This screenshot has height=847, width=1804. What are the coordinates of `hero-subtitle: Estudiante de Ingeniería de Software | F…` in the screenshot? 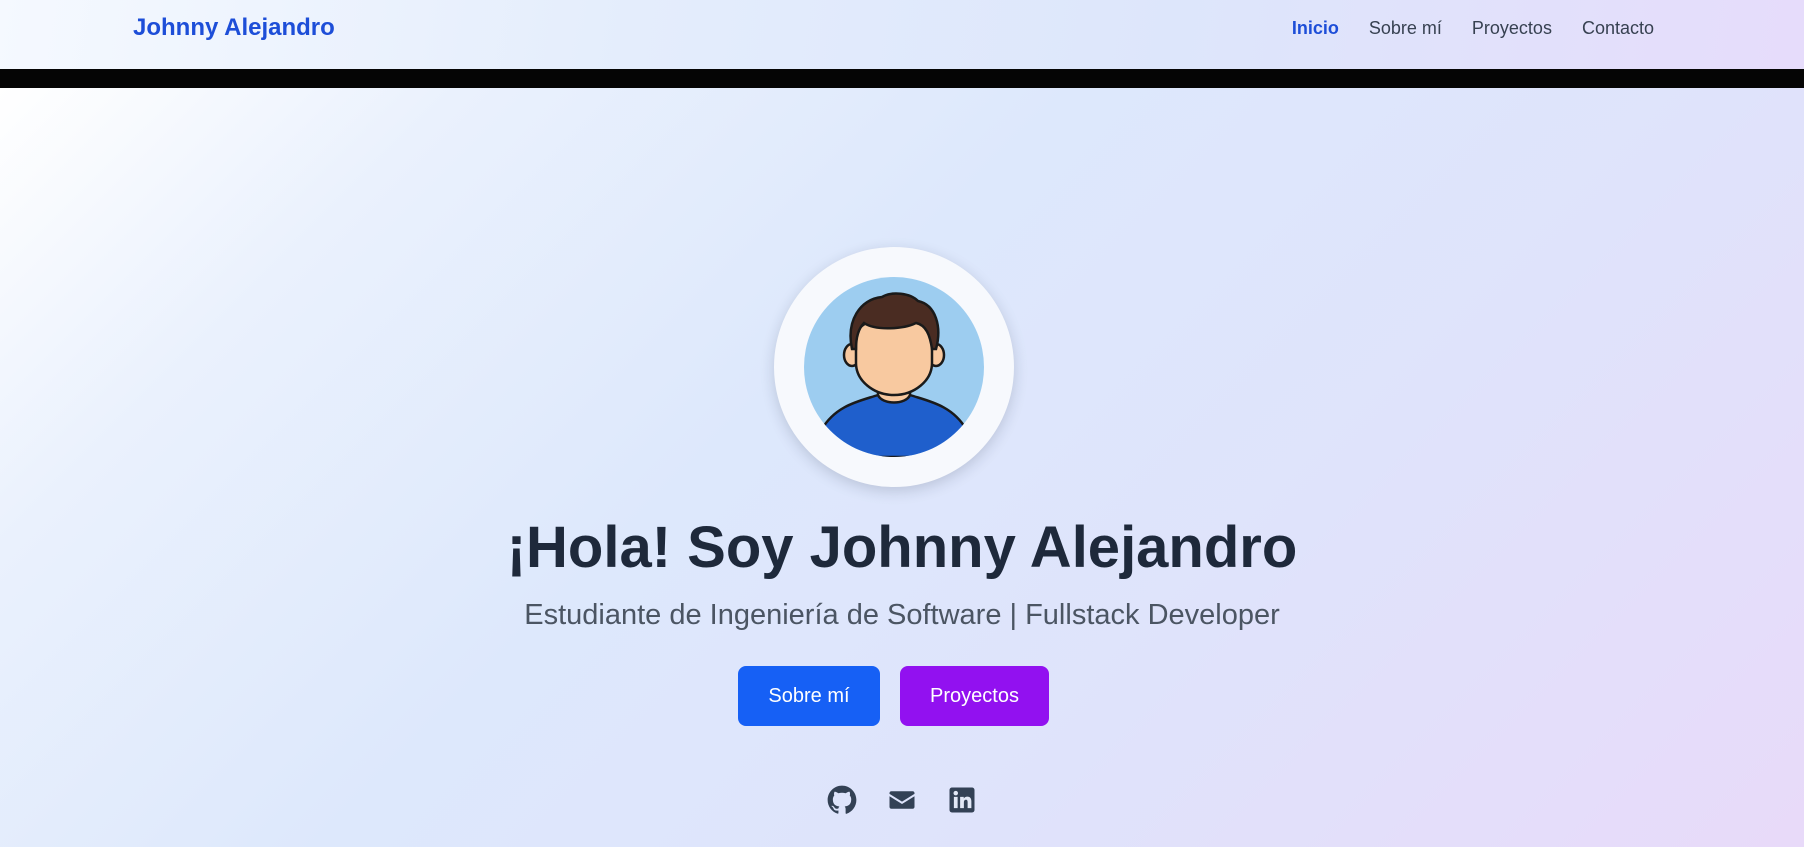 It's located at (902, 615).